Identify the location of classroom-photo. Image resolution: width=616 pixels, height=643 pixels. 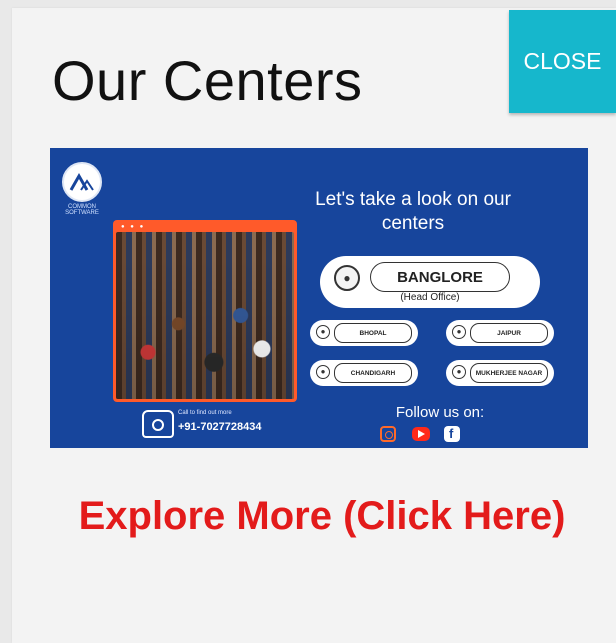
(205, 315).